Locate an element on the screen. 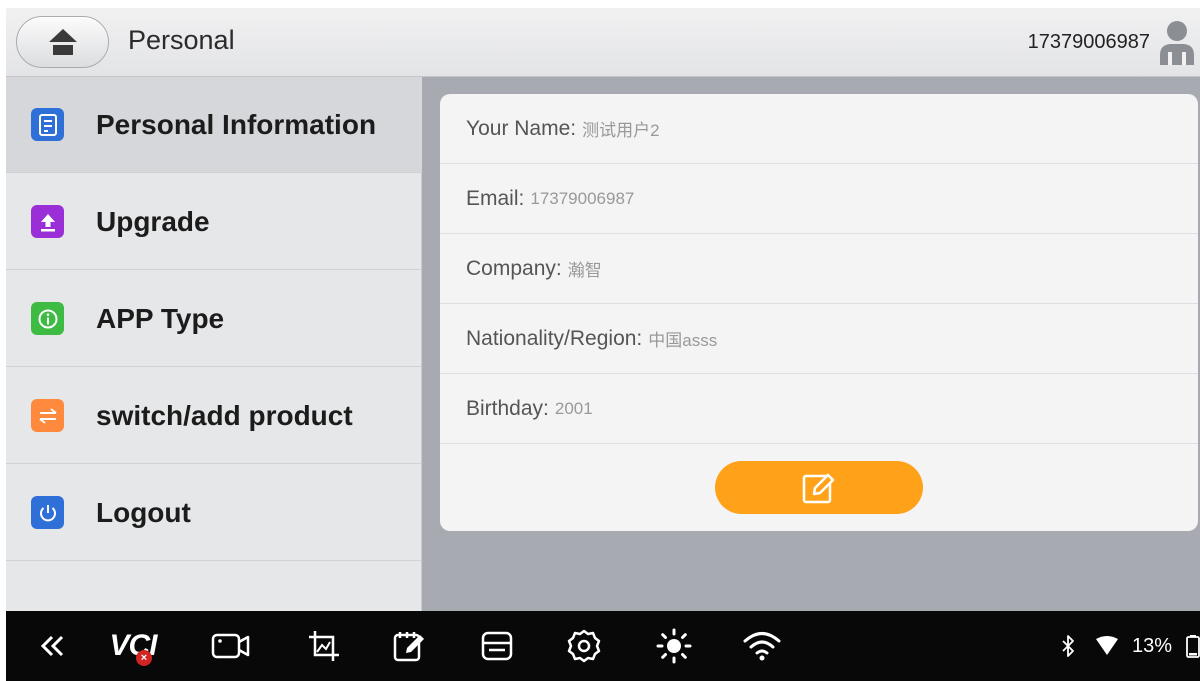 The width and height of the screenshot is (1200, 681). wifi-icon is located at coordinates (762, 646).